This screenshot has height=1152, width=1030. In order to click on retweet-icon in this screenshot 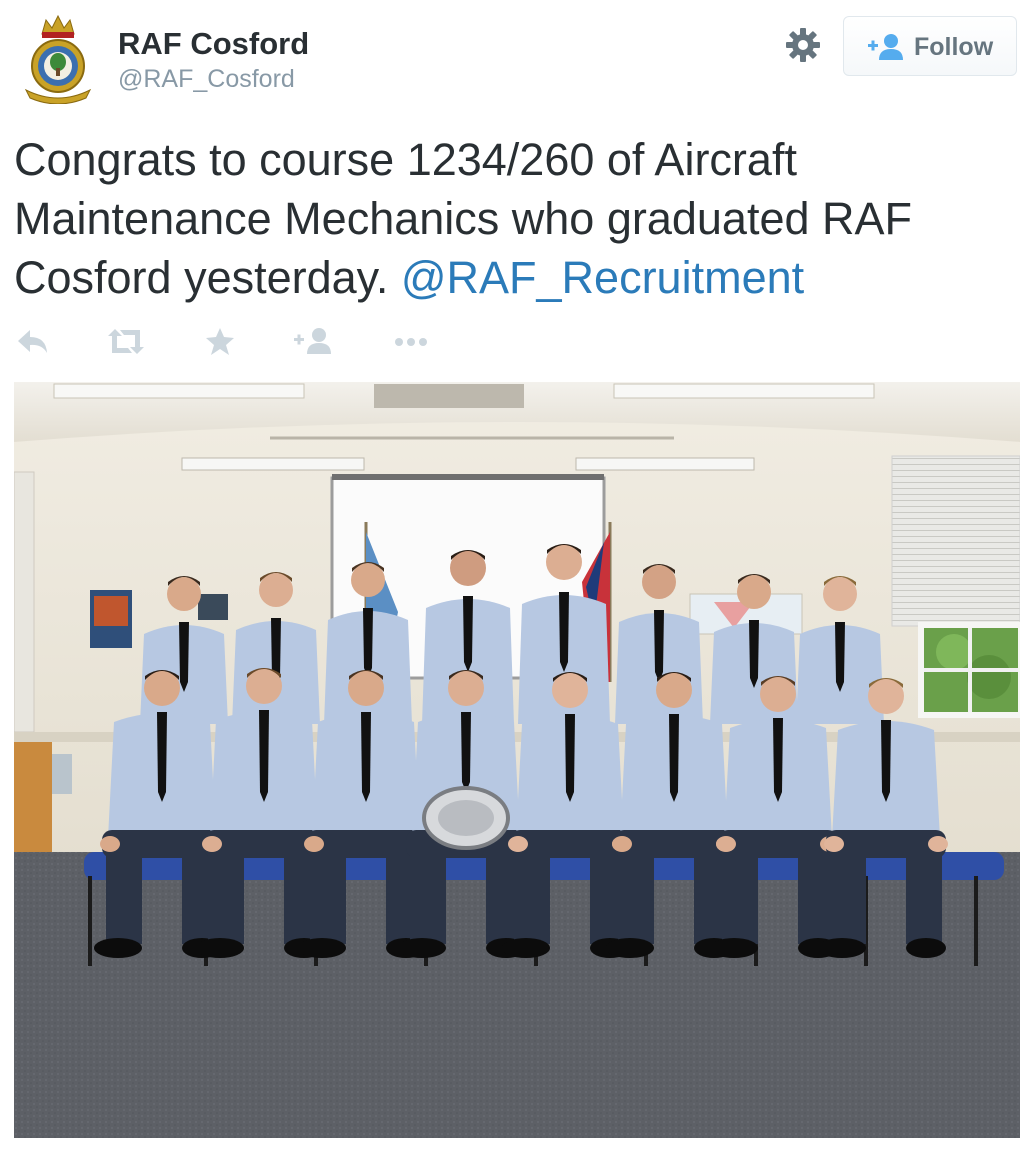, I will do `click(126, 342)`.